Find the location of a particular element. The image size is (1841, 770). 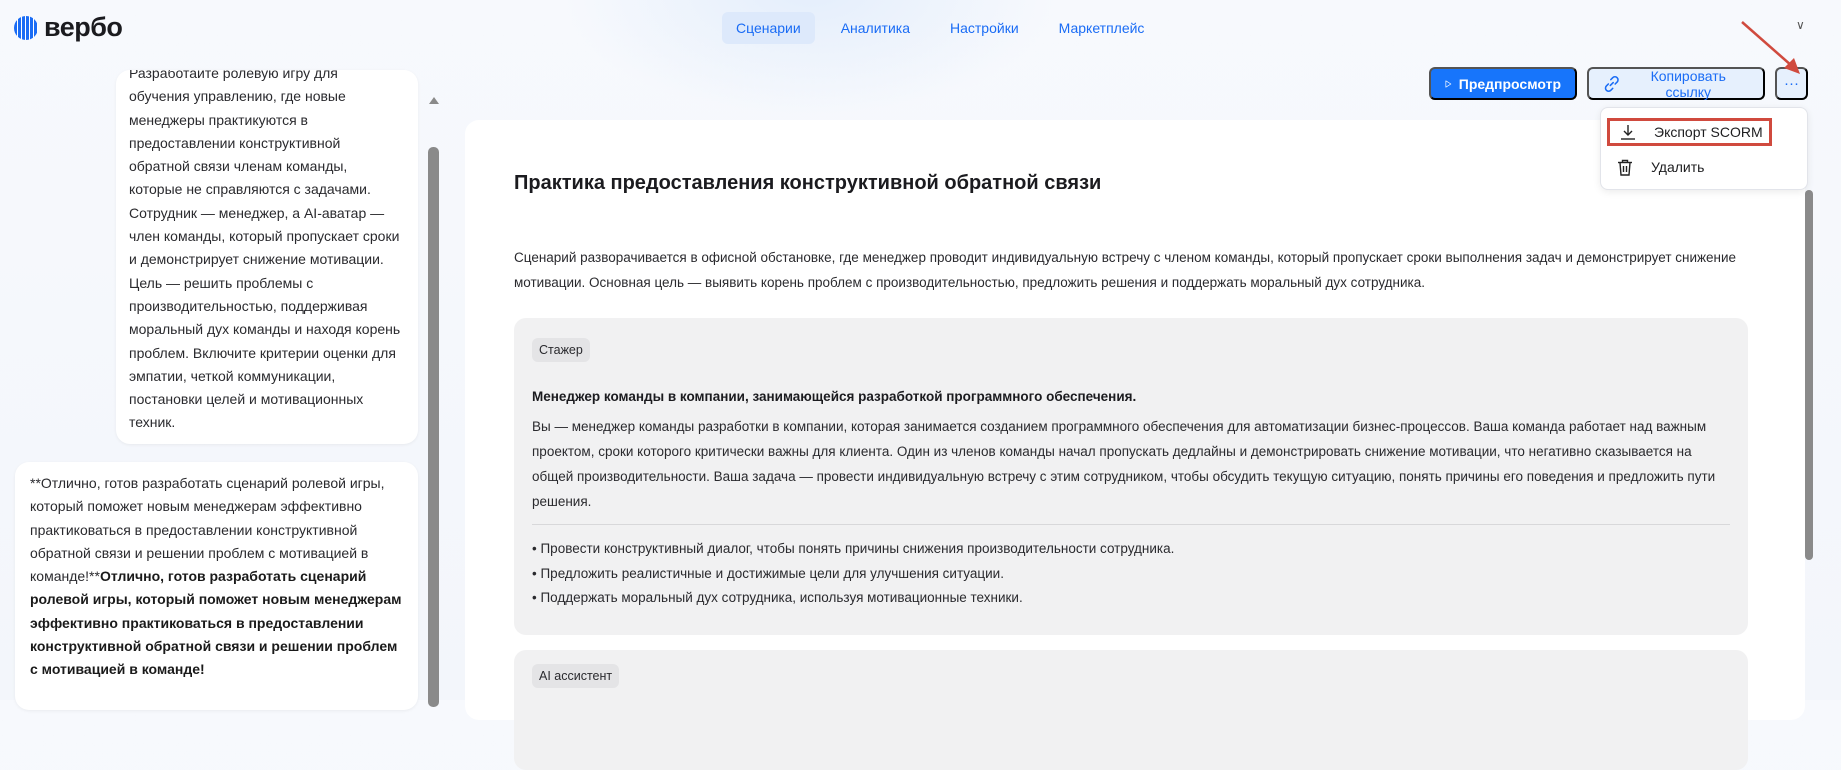

menu-item-delete: Удалить is located at coordinates (1689, 167).